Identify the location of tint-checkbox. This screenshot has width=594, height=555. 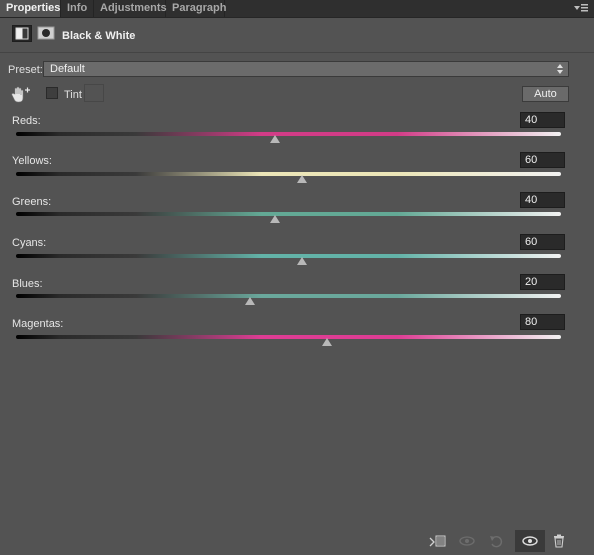
(52, 93).